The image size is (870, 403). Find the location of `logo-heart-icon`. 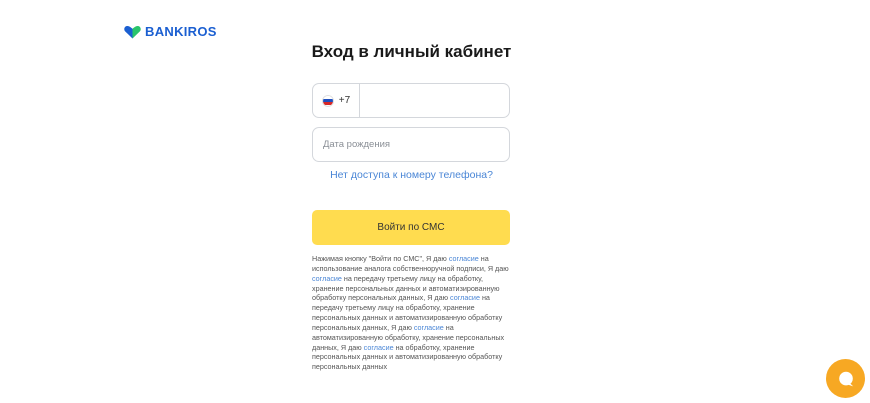

logo-heart-icon is located at coordinates (132, 32).